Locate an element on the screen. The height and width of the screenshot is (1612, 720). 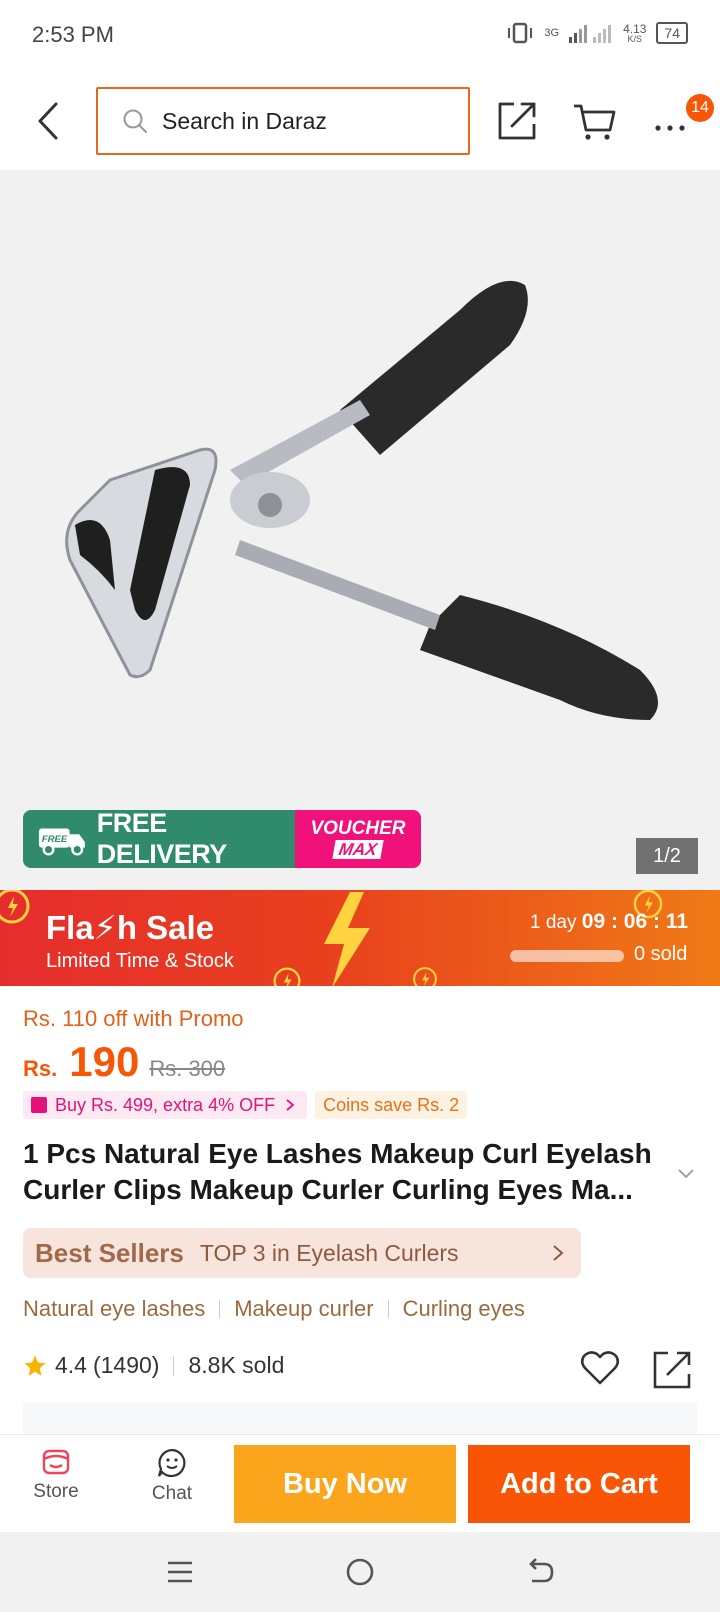
price-row: Rs. 190 Rs. 300 is located at coordinates (124, 1062).